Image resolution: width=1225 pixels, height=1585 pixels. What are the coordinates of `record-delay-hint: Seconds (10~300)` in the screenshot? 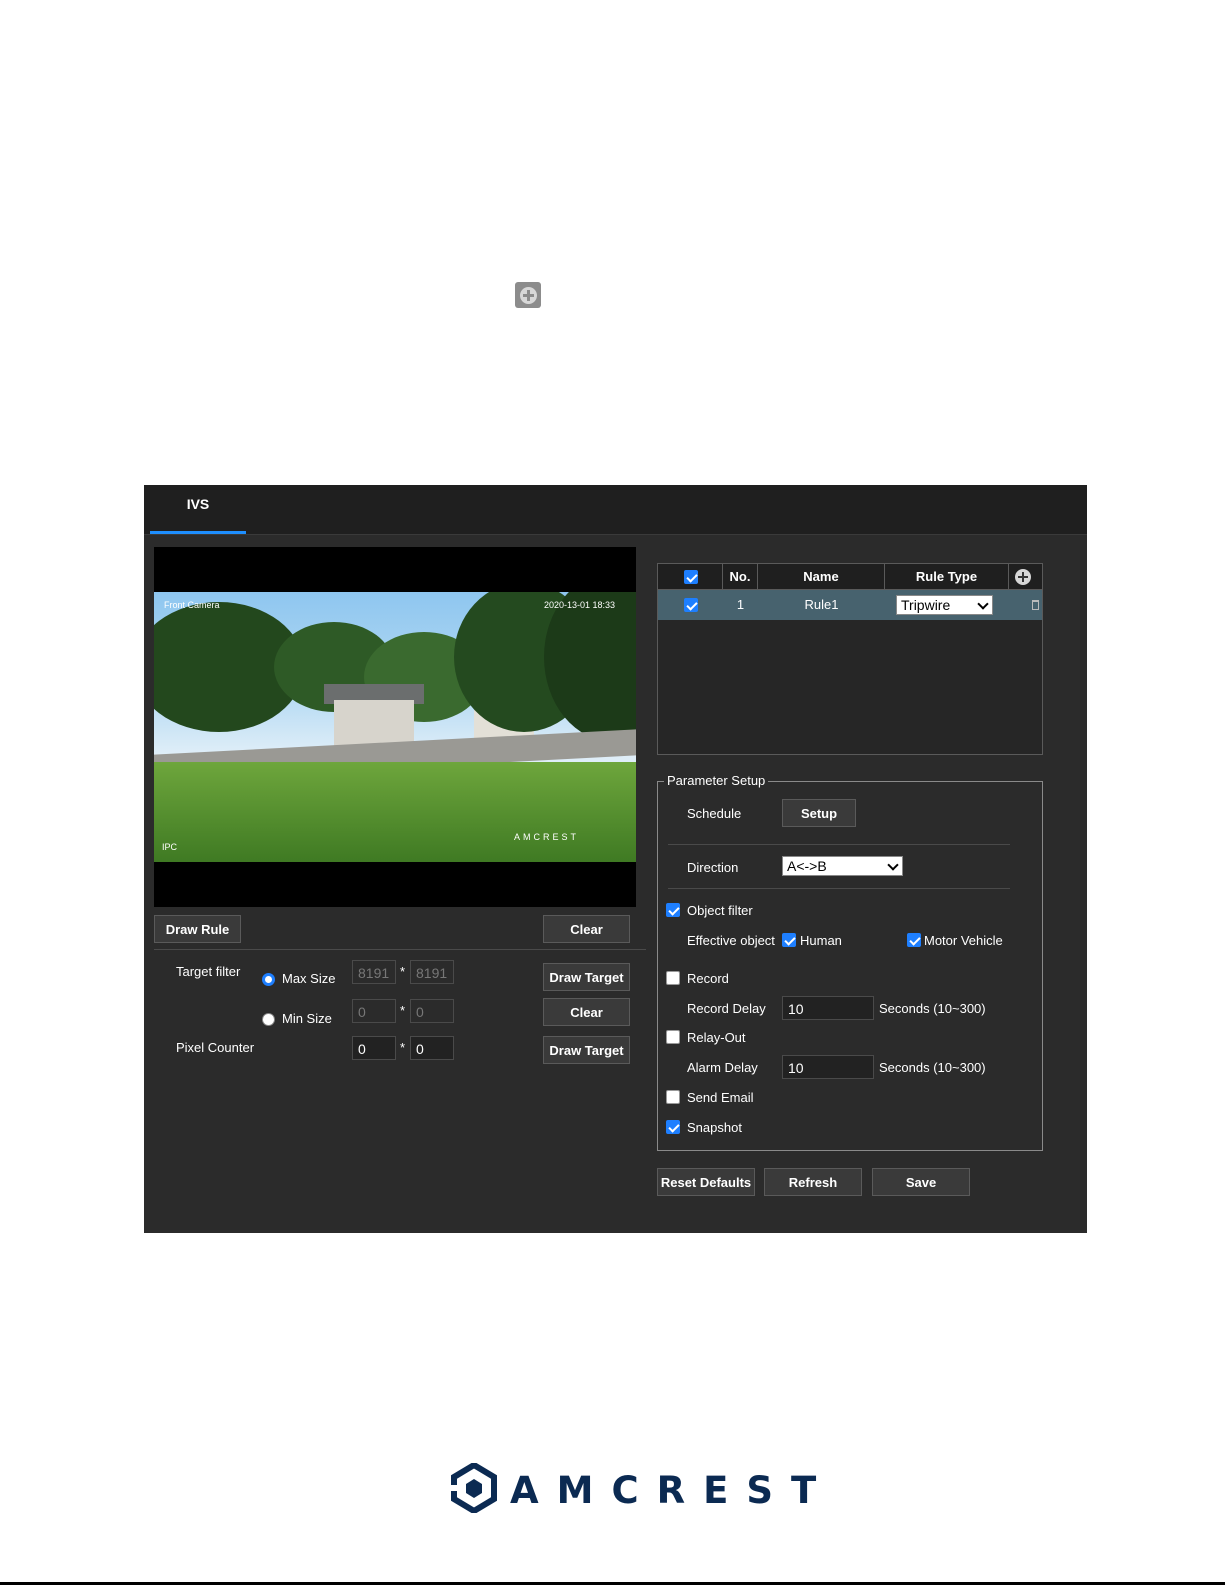 It's located at (932, 1008).